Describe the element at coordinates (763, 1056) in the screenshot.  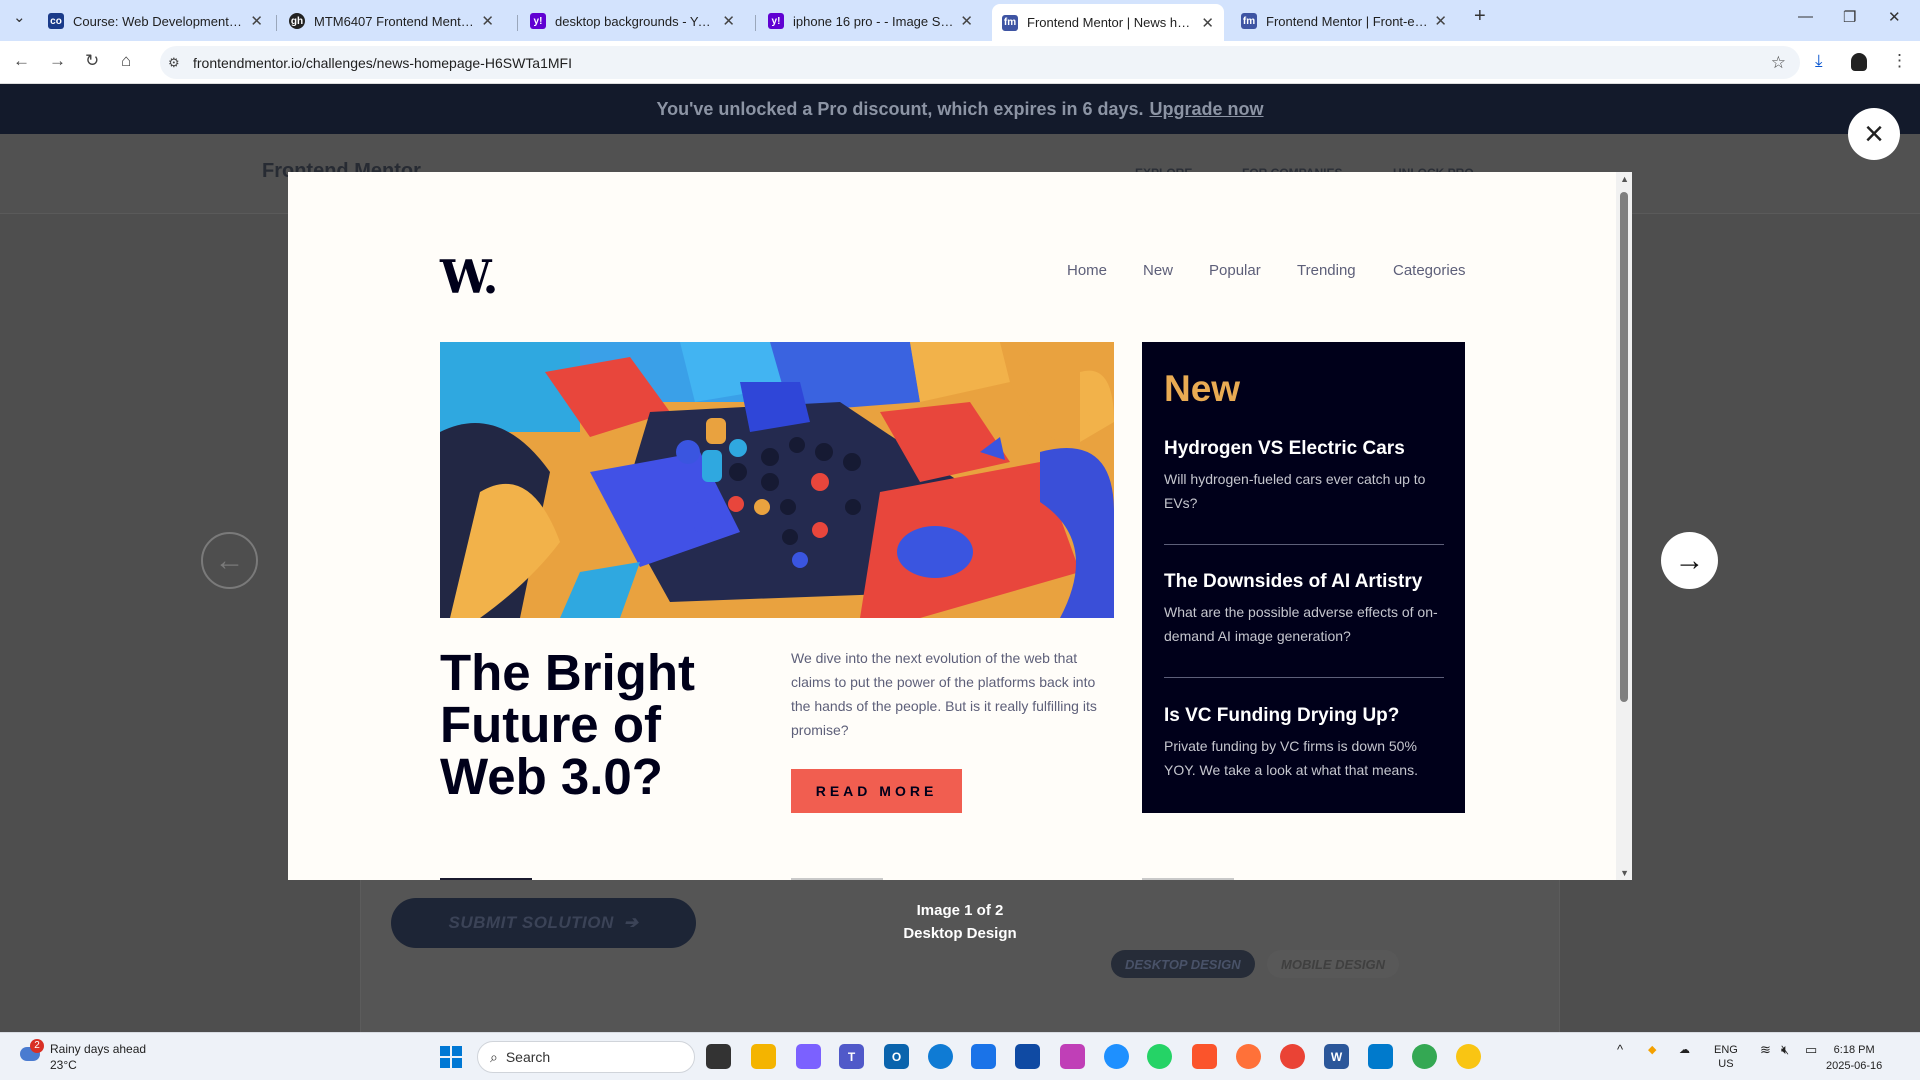
I see `file-explorer-icon` at that location.